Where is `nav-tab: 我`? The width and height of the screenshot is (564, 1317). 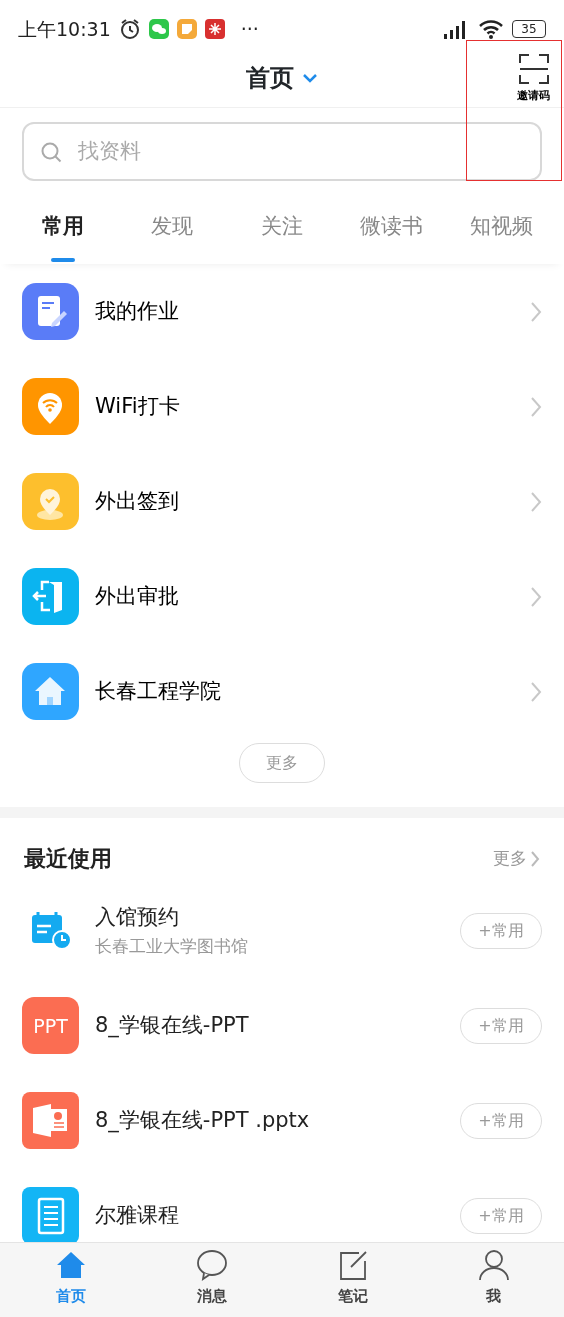
nav-tab: 我 is located at coordinates (493, 1280).